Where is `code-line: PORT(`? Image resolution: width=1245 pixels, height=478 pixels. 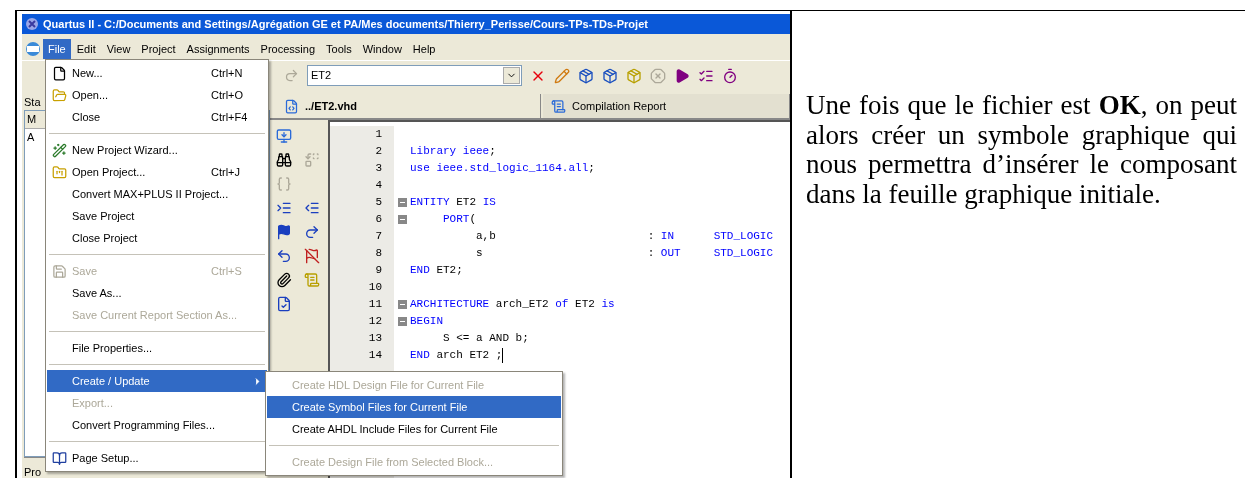 code-line: PORT( is located at coordinates (459, 219).